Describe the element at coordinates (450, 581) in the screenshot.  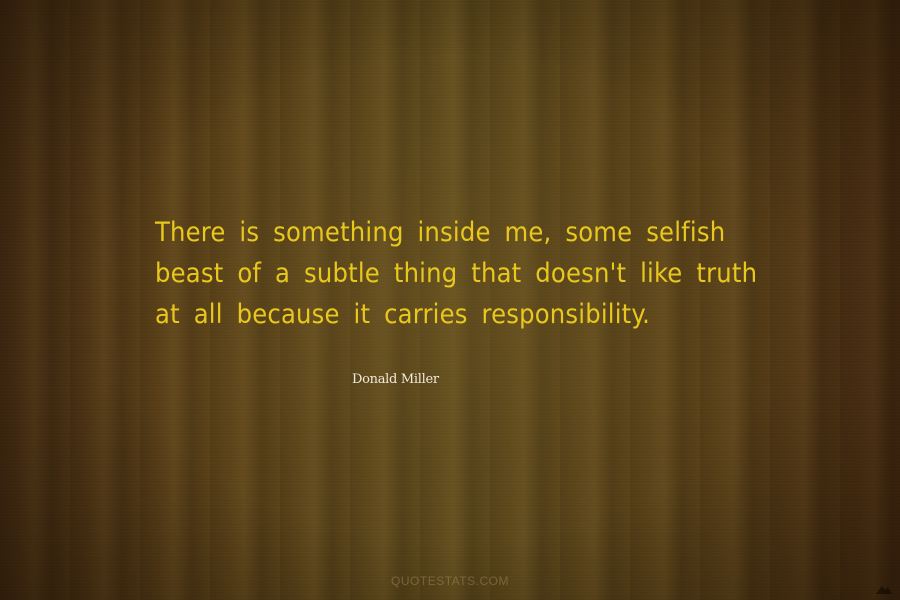
I see `site-watermark: QUOTESTATS.COM` at that location.